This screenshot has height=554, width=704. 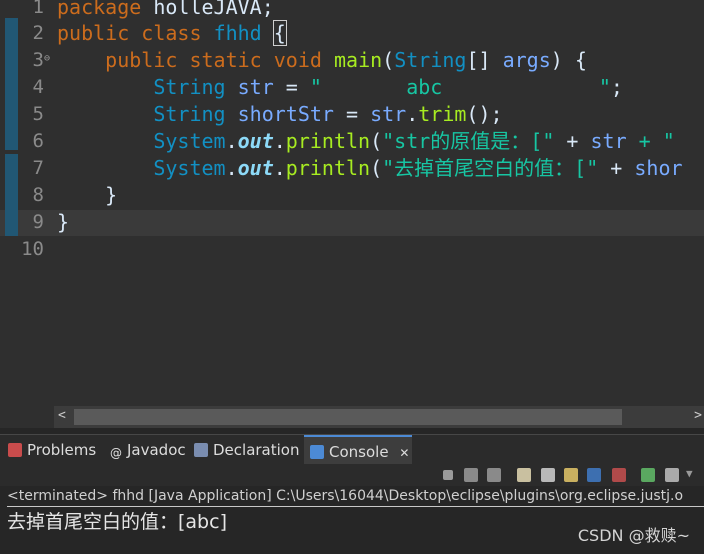 I want to click on problems-icon, so click(x=15, y=450).